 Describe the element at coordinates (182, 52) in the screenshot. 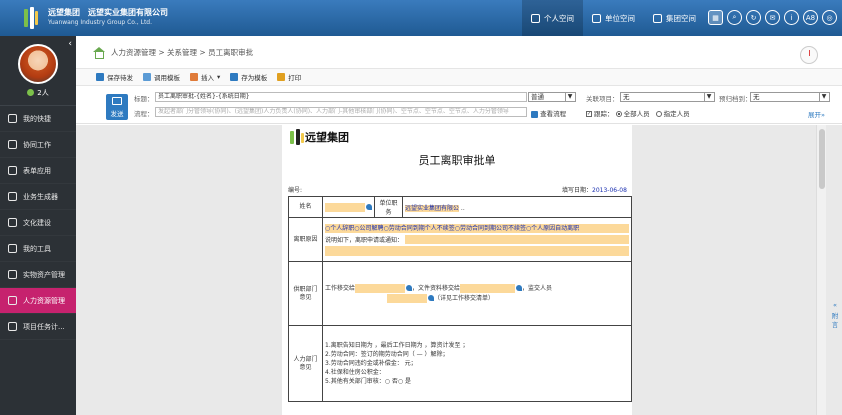

I see `breadcrumb-text: 人力资源管理 > 关系管理 > 员工离职审批` at that location.